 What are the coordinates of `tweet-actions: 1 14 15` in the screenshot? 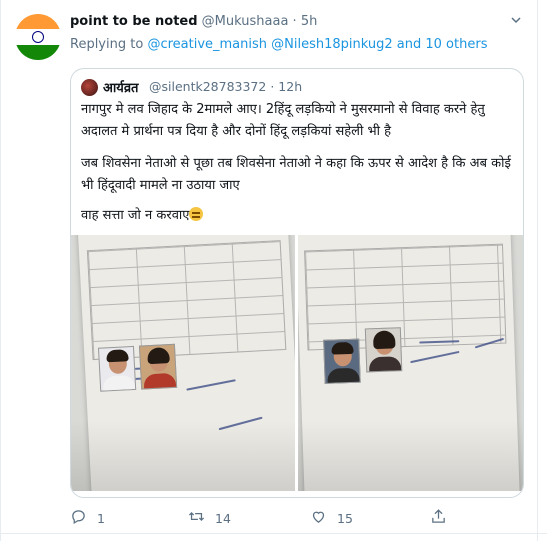 It's located at (270, 518).